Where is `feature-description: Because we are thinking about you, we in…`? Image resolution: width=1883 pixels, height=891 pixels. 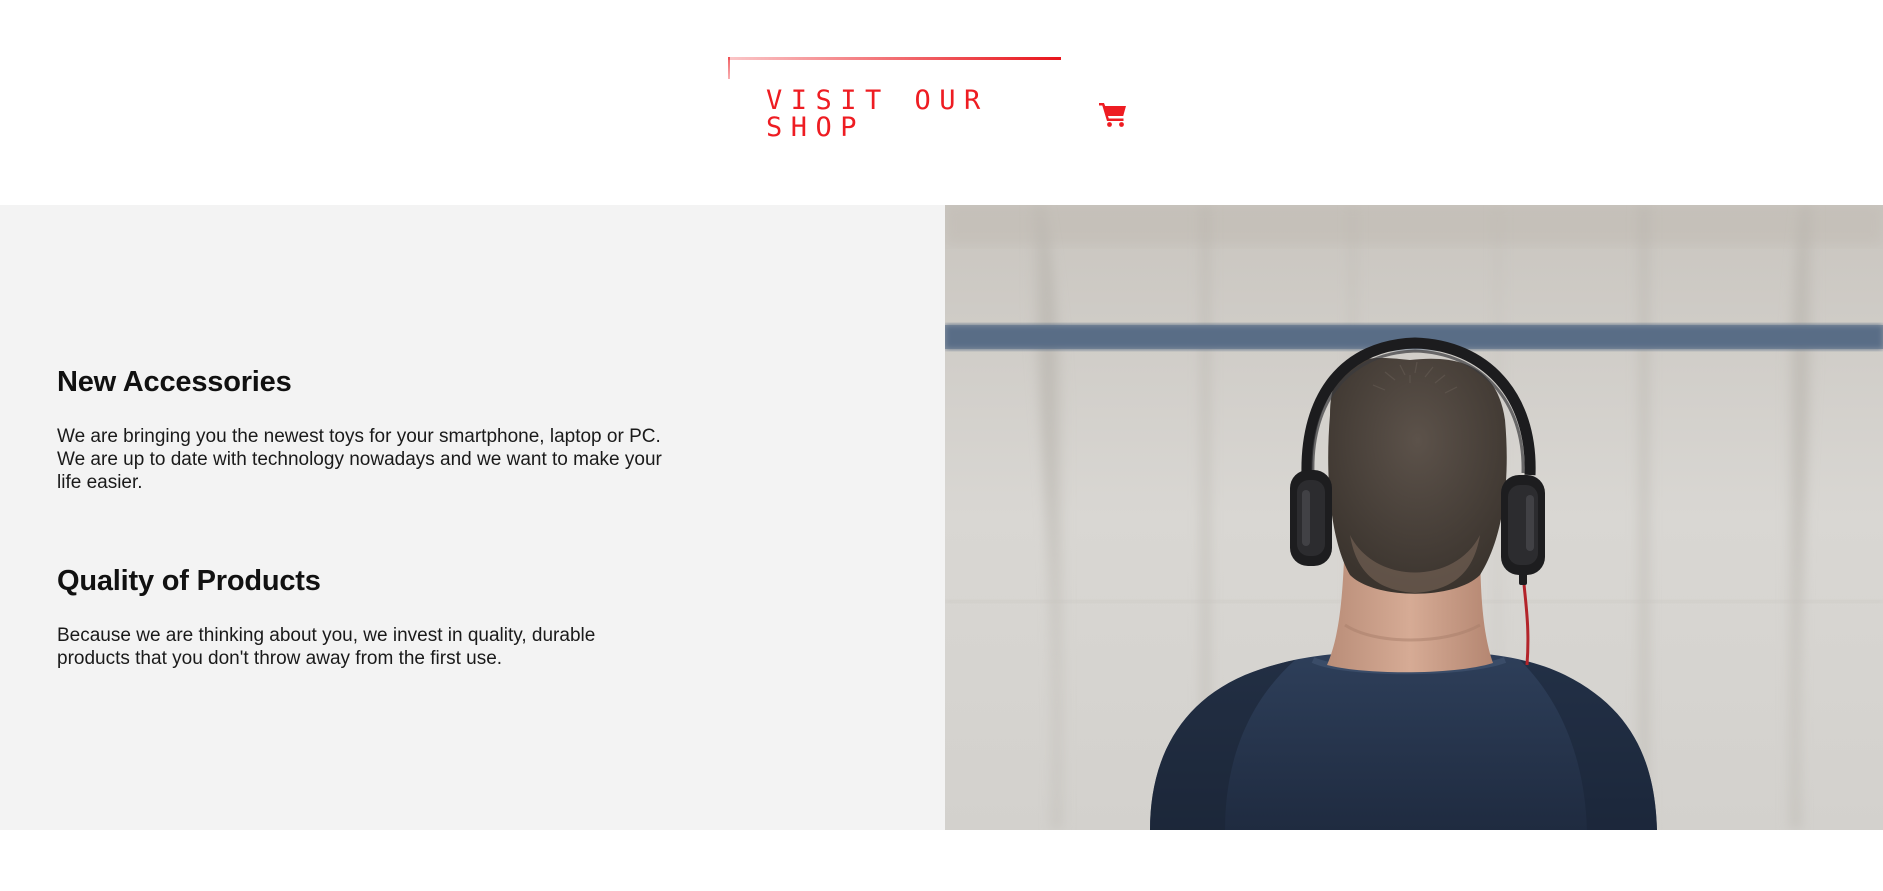 feature-description: Because we are thinking about you, we in… is located at coordinates (326, 646).